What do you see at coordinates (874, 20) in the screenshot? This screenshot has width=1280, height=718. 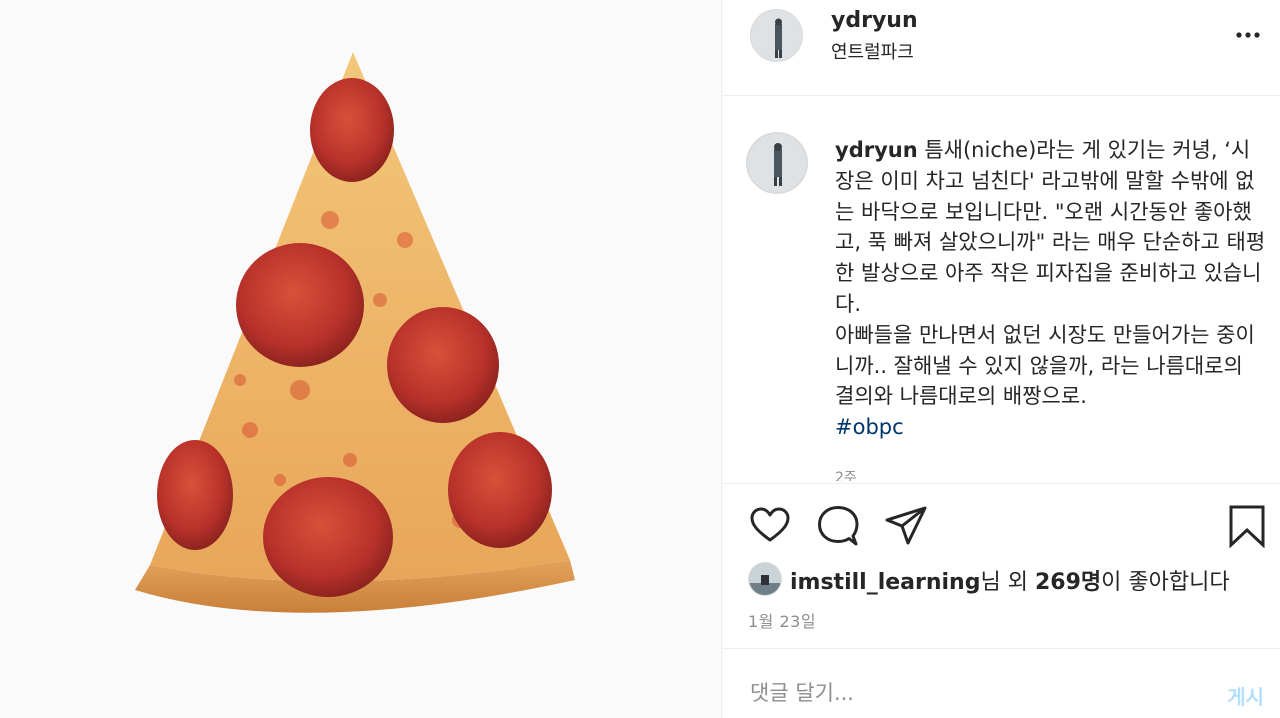 I see `author-username: ydryun` at bounding box center [874, 20].